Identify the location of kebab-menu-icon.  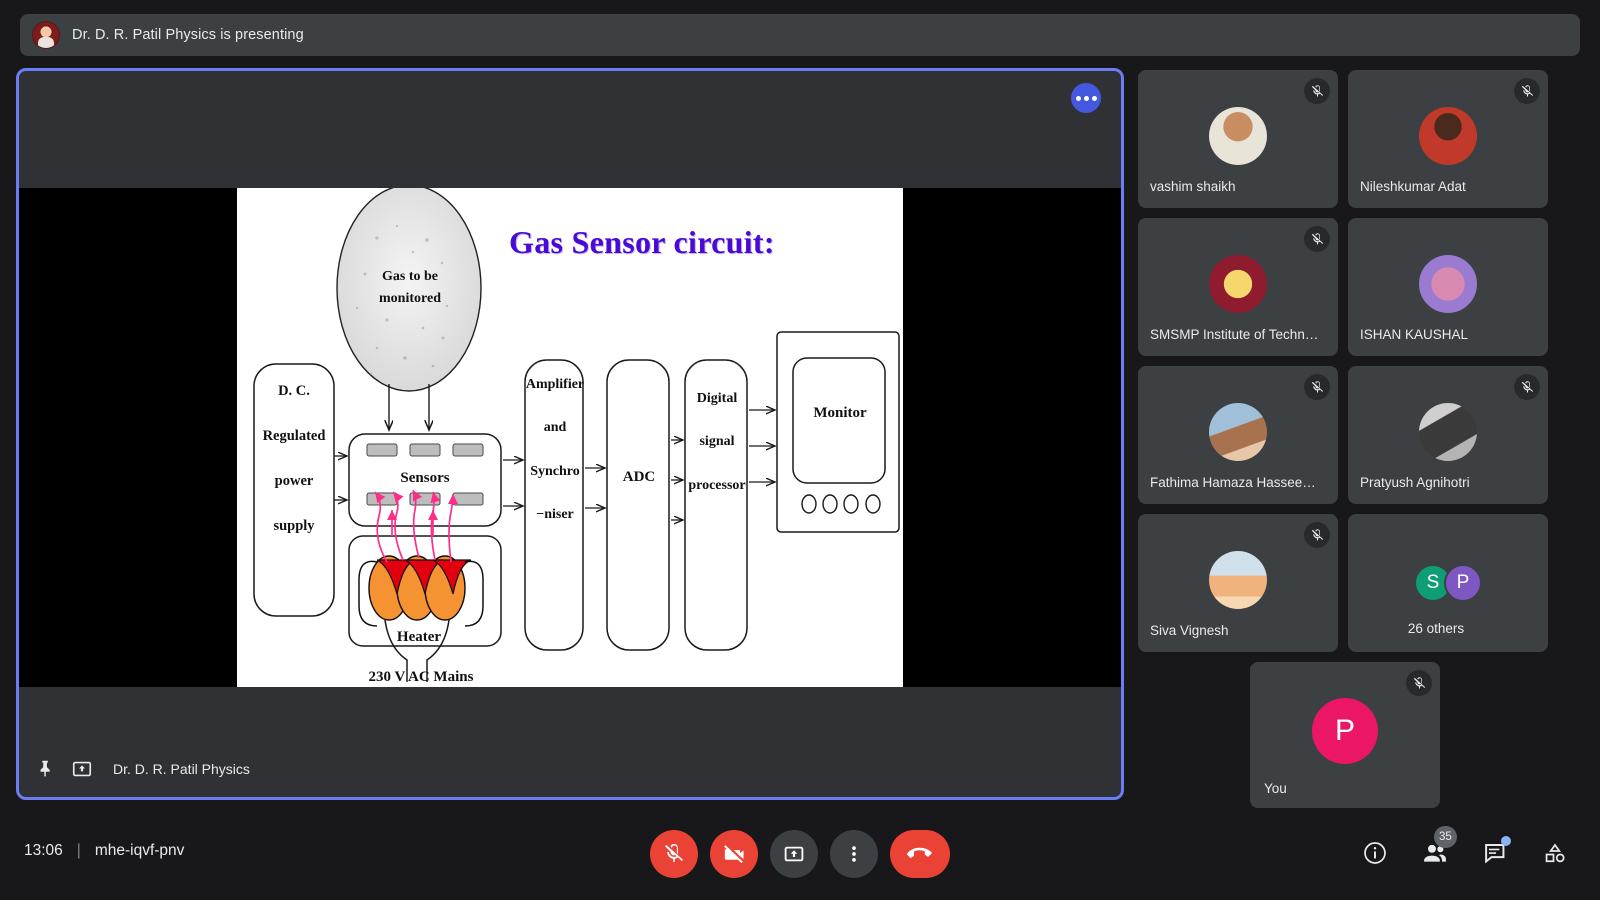
(854, 854).